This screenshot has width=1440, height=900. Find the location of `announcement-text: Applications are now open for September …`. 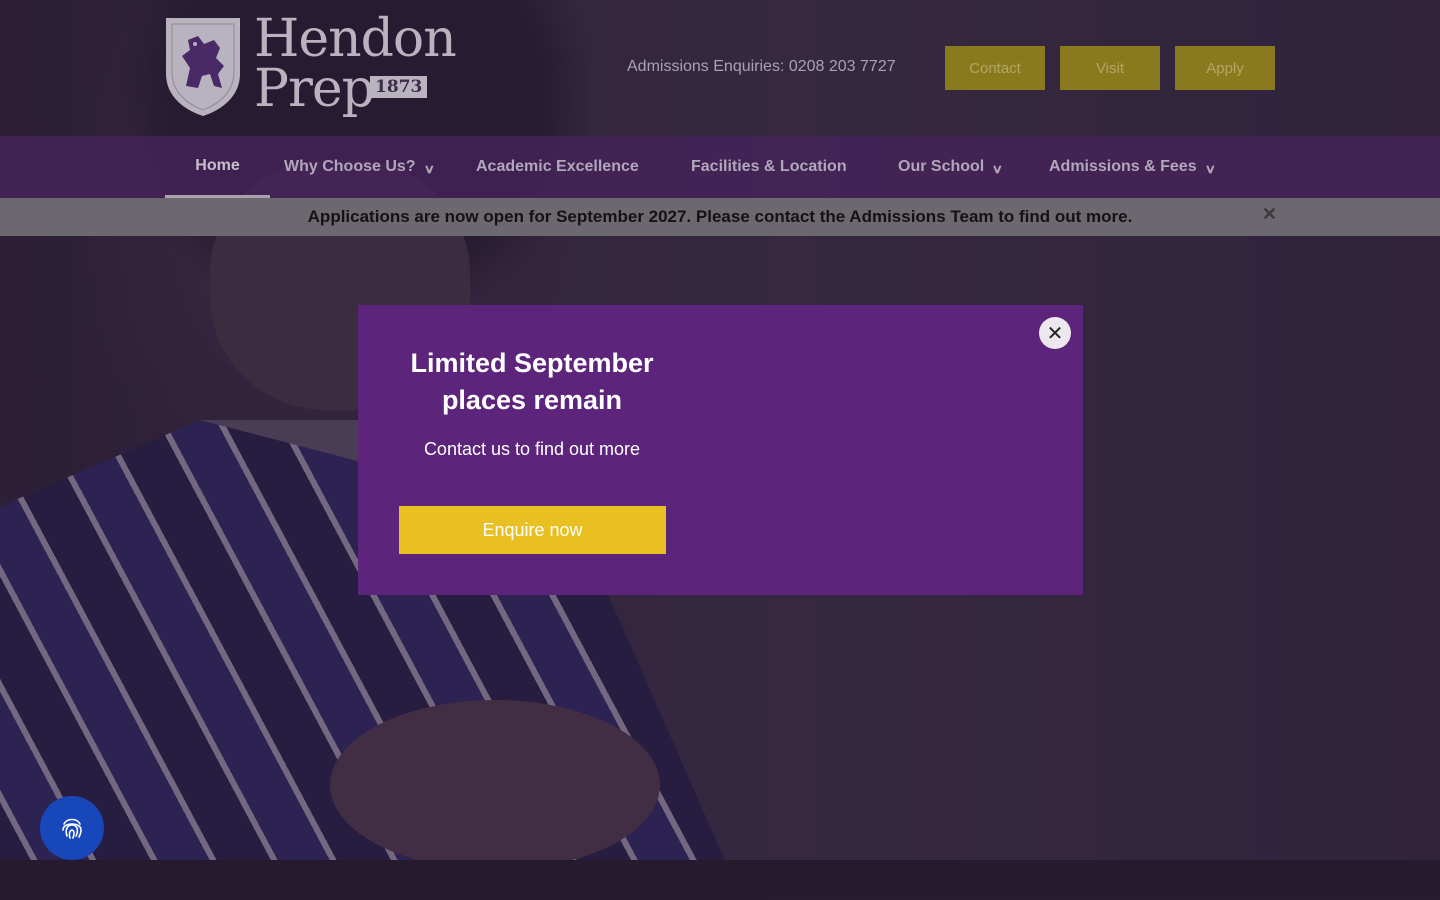

announcement-text: Applications are now open for September … is located at coordinates (720, 216).